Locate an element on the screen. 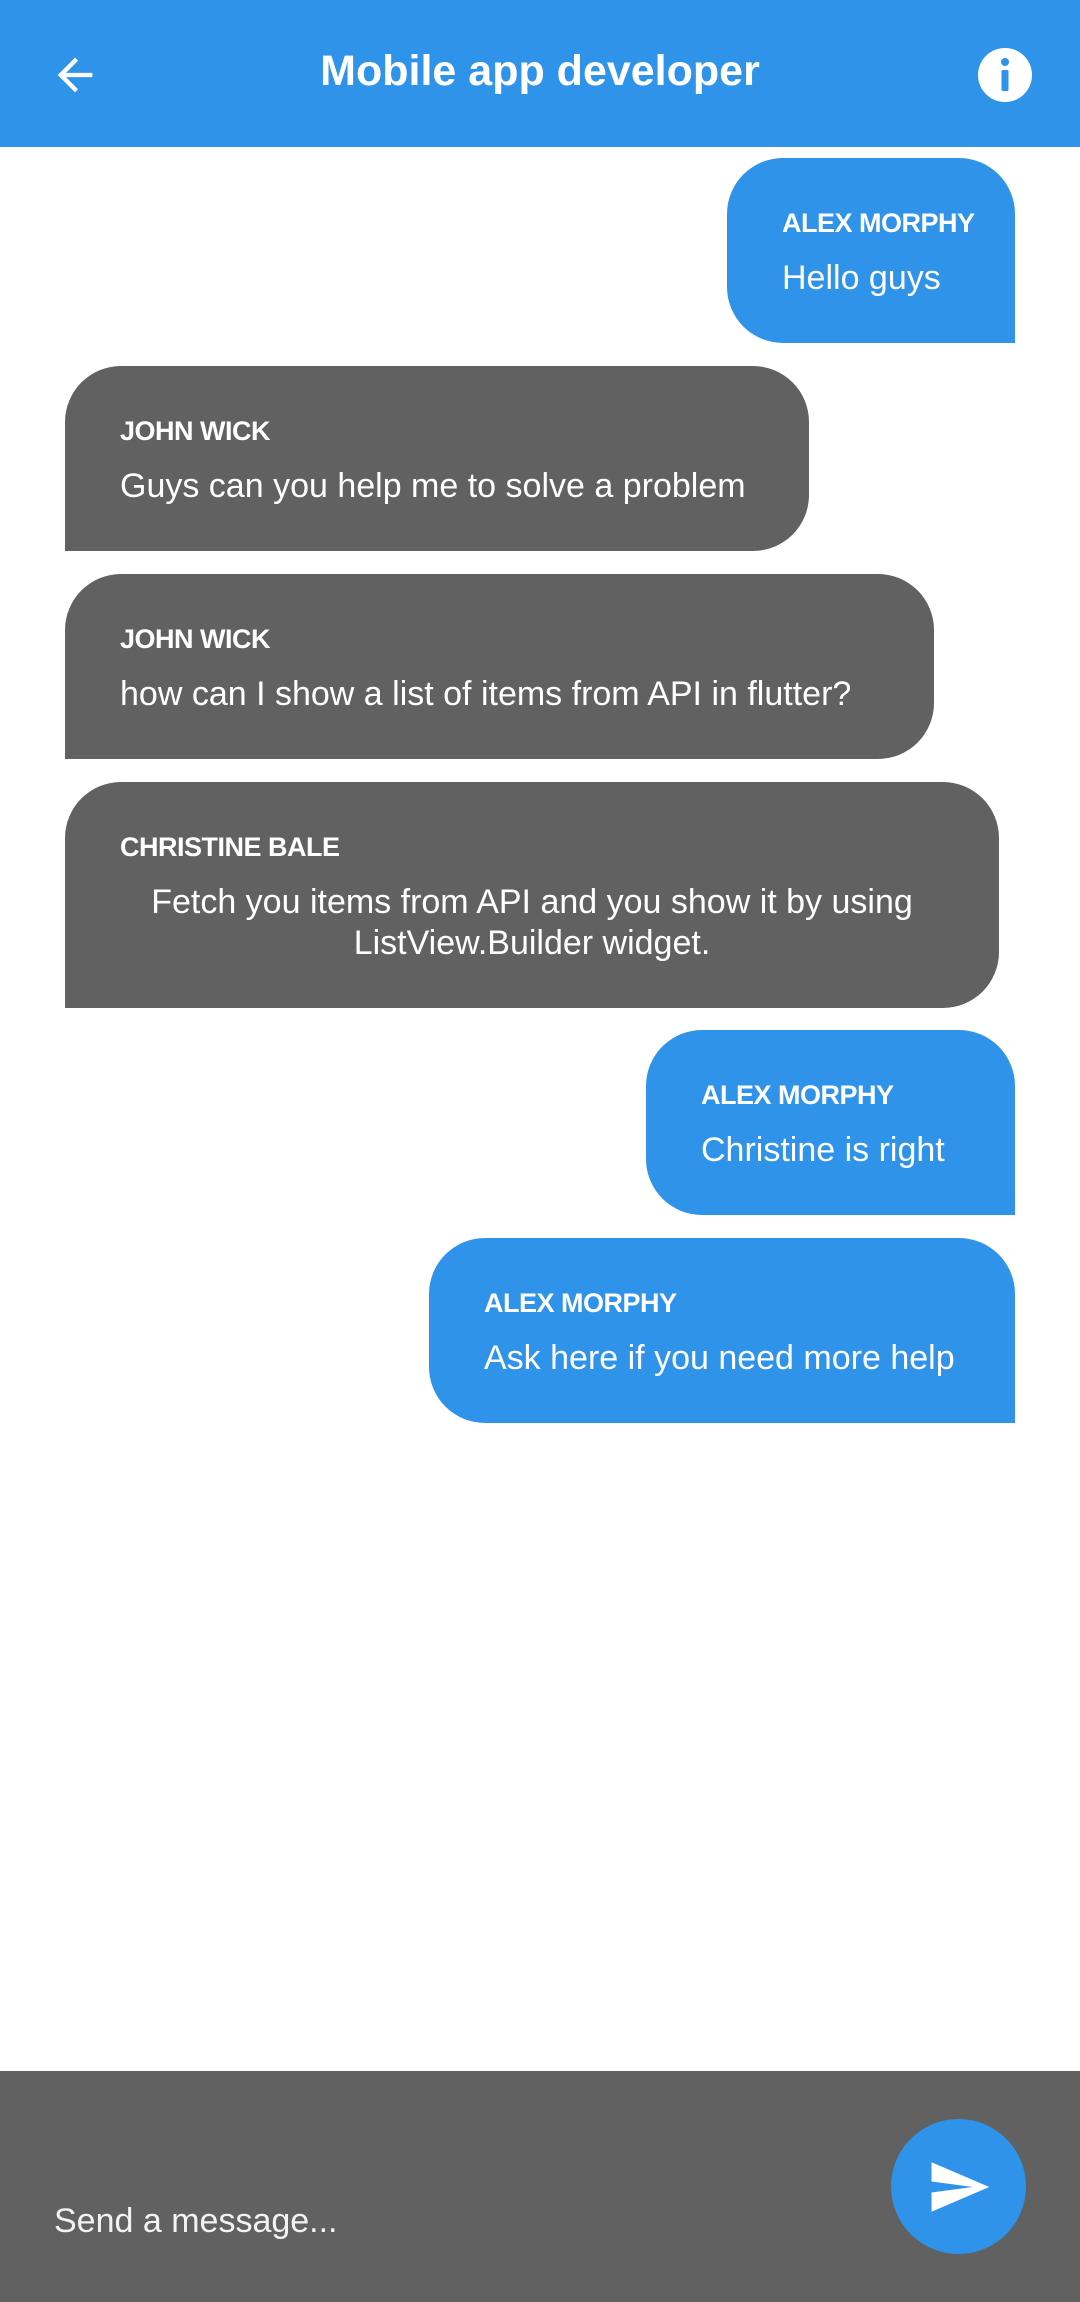  message-text: Christine is right is located at coordinates (823, 1150).